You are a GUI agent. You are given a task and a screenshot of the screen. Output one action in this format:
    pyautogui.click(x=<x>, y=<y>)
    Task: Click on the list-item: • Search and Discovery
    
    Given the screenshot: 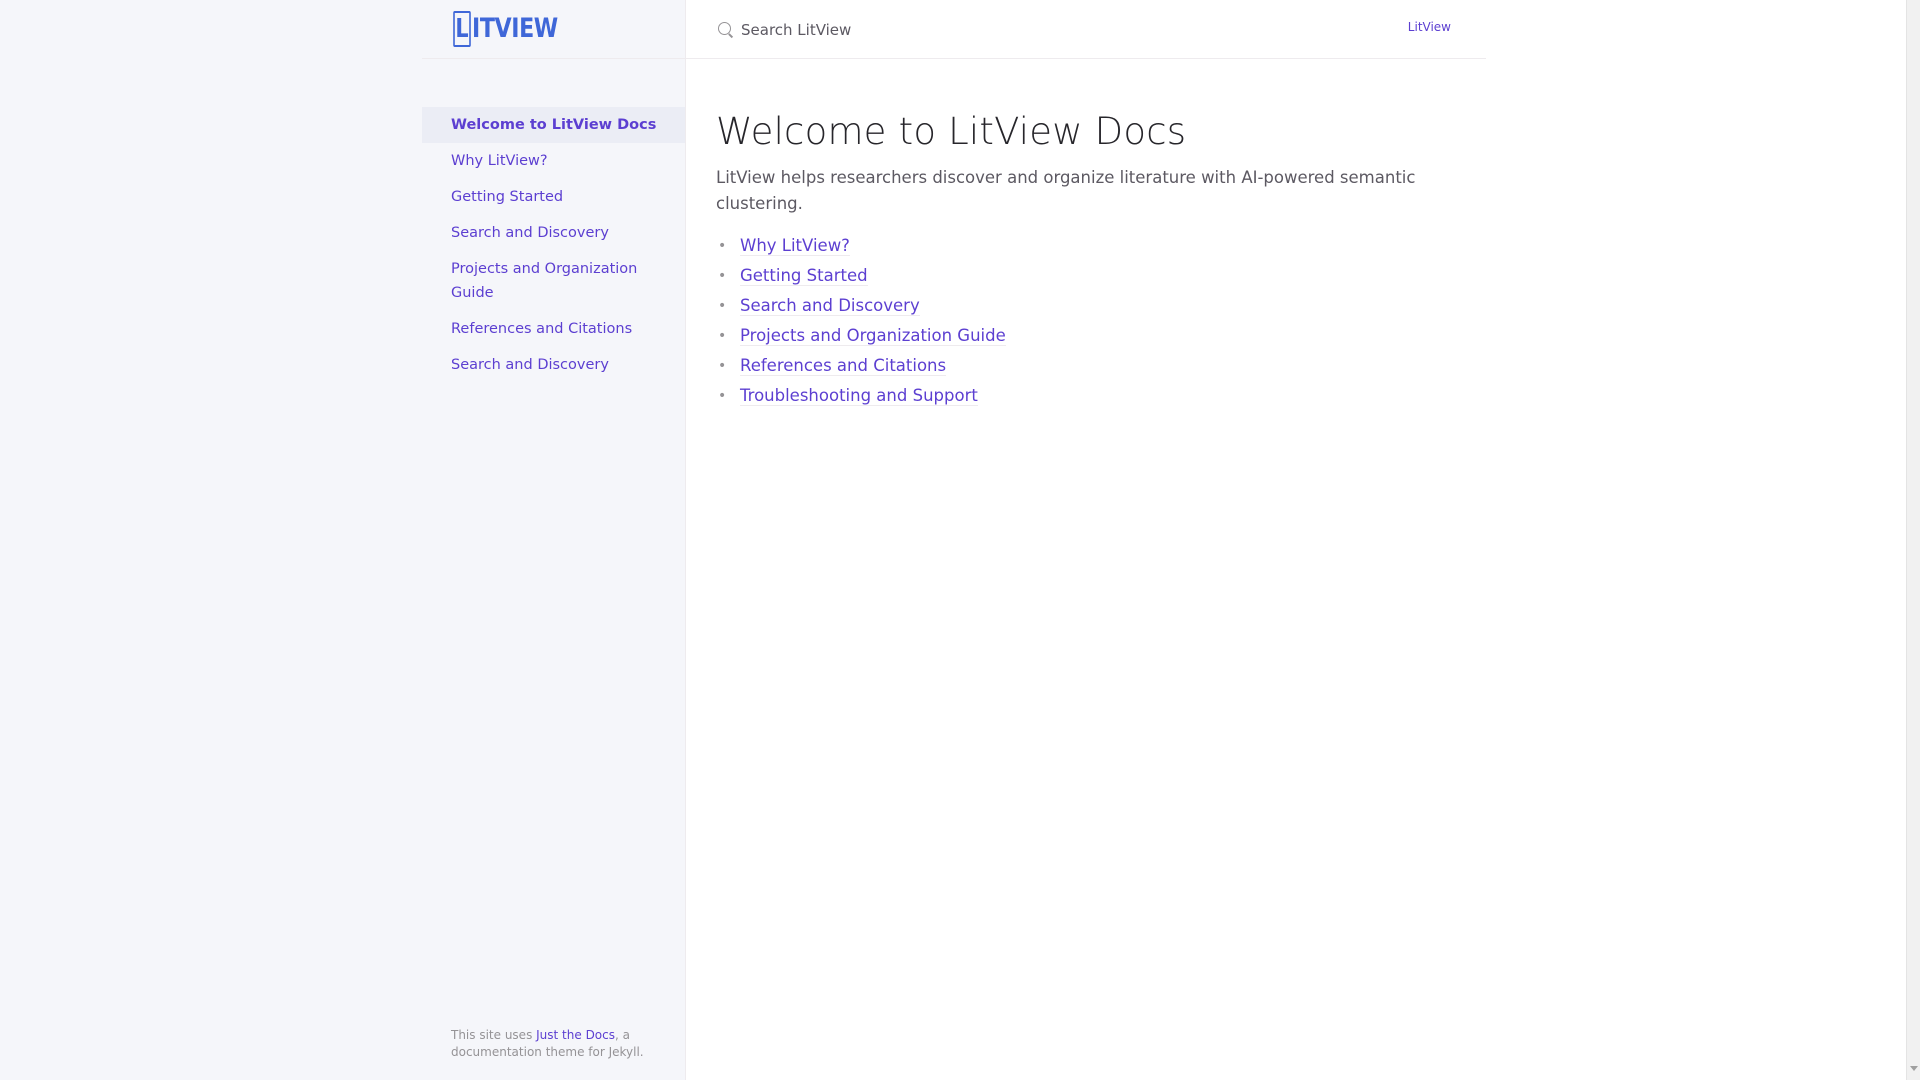 What is the action you would take?
    pyautogui.click(x=1066, y=306)
    